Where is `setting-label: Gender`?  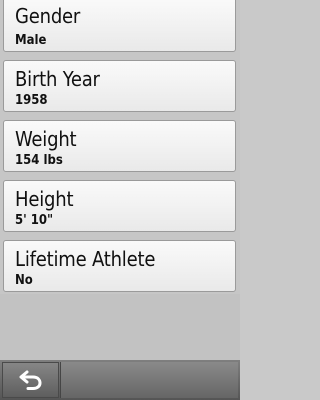
setting-label: Gender is located at coordinates (48, 16).